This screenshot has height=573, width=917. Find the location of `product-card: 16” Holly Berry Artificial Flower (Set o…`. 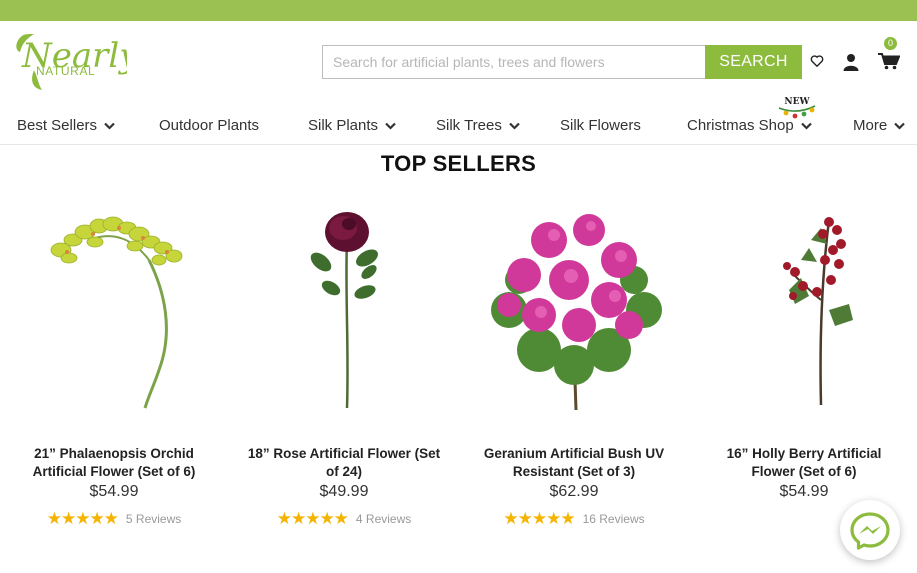

product-card: 16” Holly Berry Artificial Flower (Set o… is located at coordinates (804, 350).